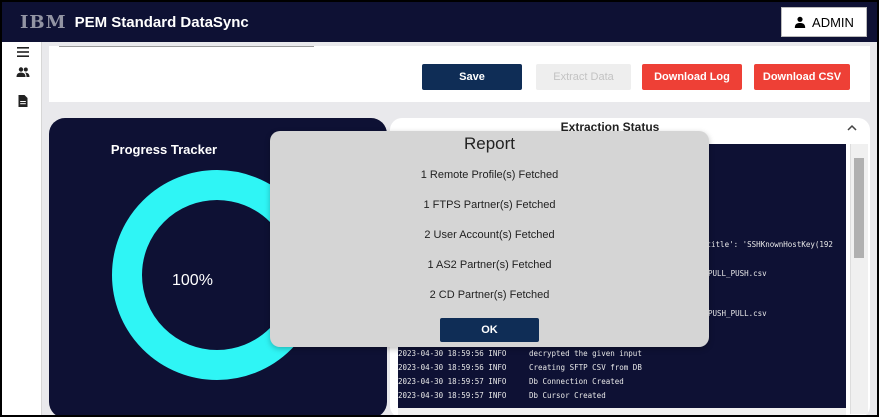  I want to click on extract-data-button: Extract Data, so click(583, 77).